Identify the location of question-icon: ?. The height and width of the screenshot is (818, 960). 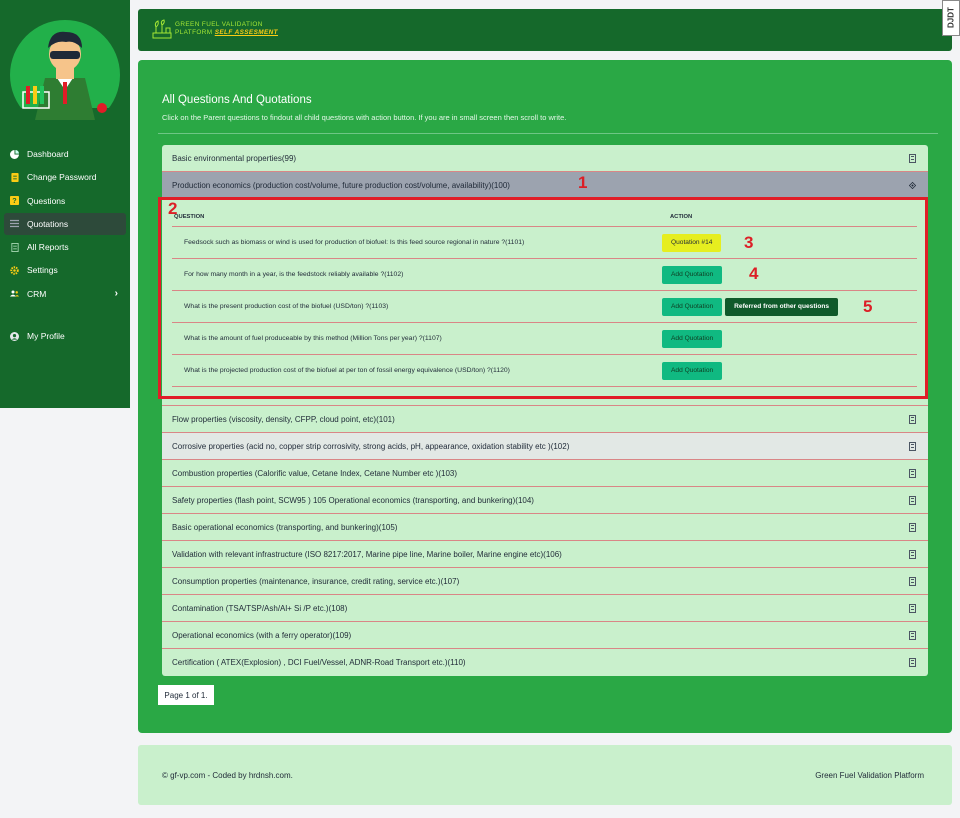
(14, 201).